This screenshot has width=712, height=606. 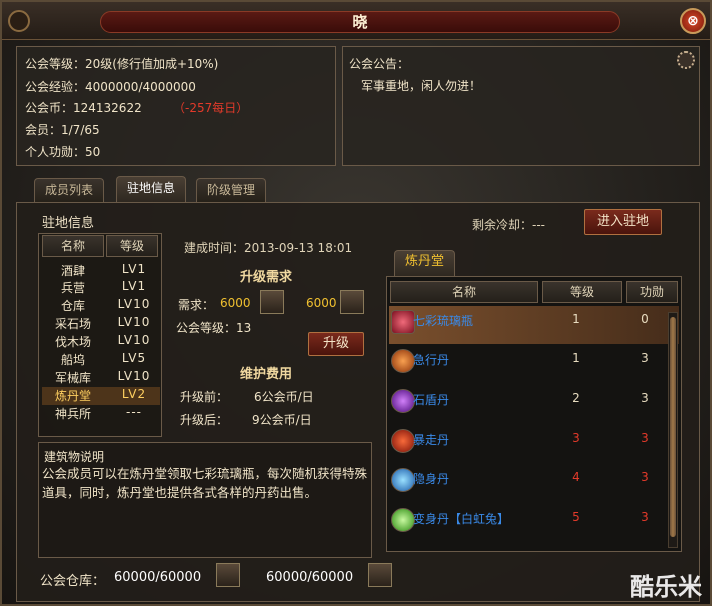 What do you see at coordinates (266, 374) in the screenshot?
I see `maintain-title: 维护费用` at bounding box center [266, 374].